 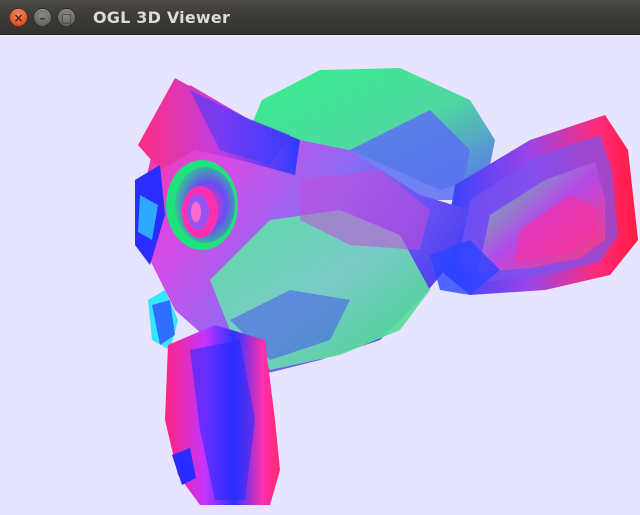 I want to click on close-icon: ×, so click(x=18, y=17).